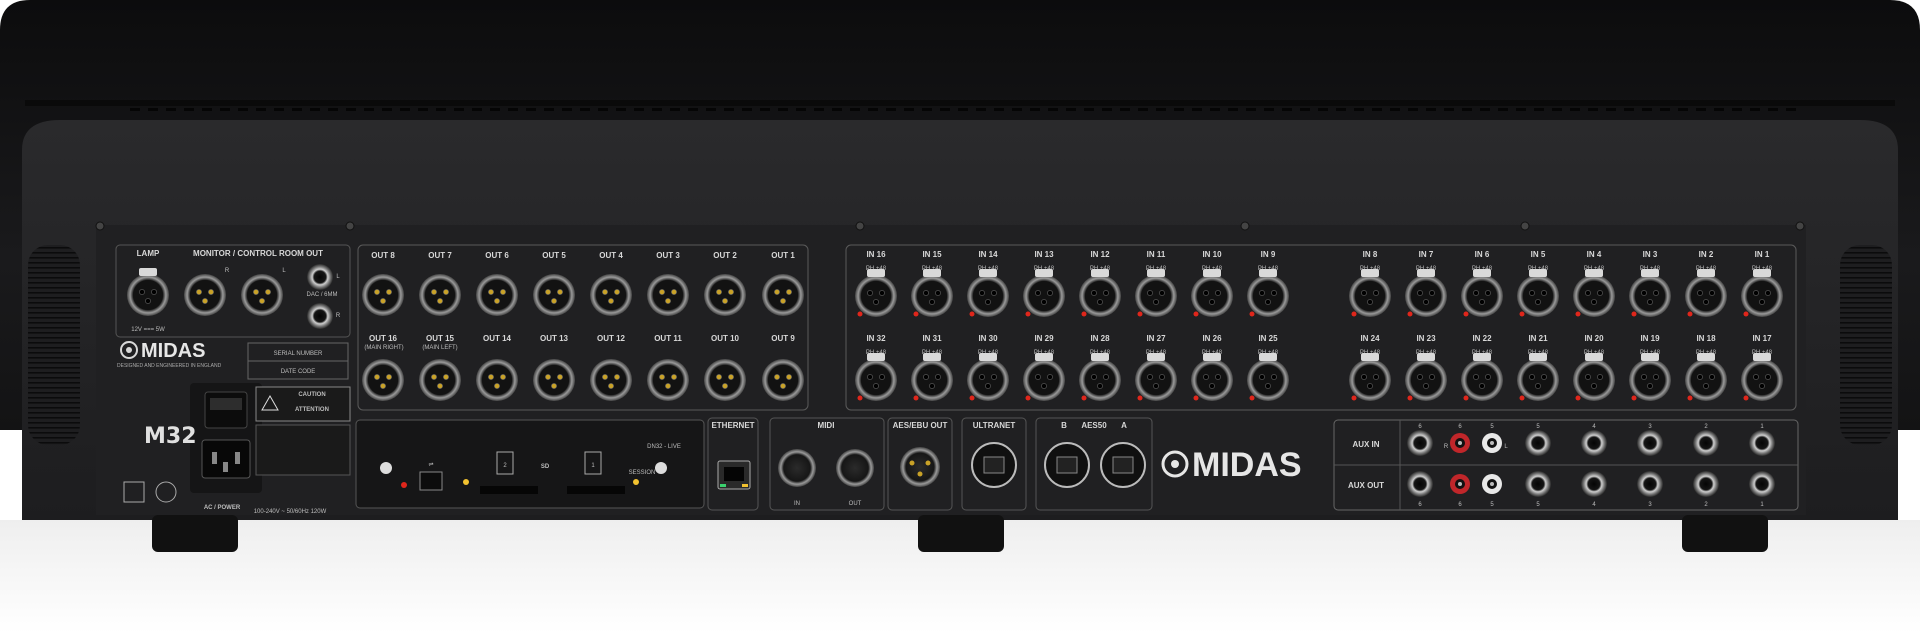  Describe the element at coordinates (439, 348) in the screenshot. I see `out15-note: (MAIN LEFT)` at that location.